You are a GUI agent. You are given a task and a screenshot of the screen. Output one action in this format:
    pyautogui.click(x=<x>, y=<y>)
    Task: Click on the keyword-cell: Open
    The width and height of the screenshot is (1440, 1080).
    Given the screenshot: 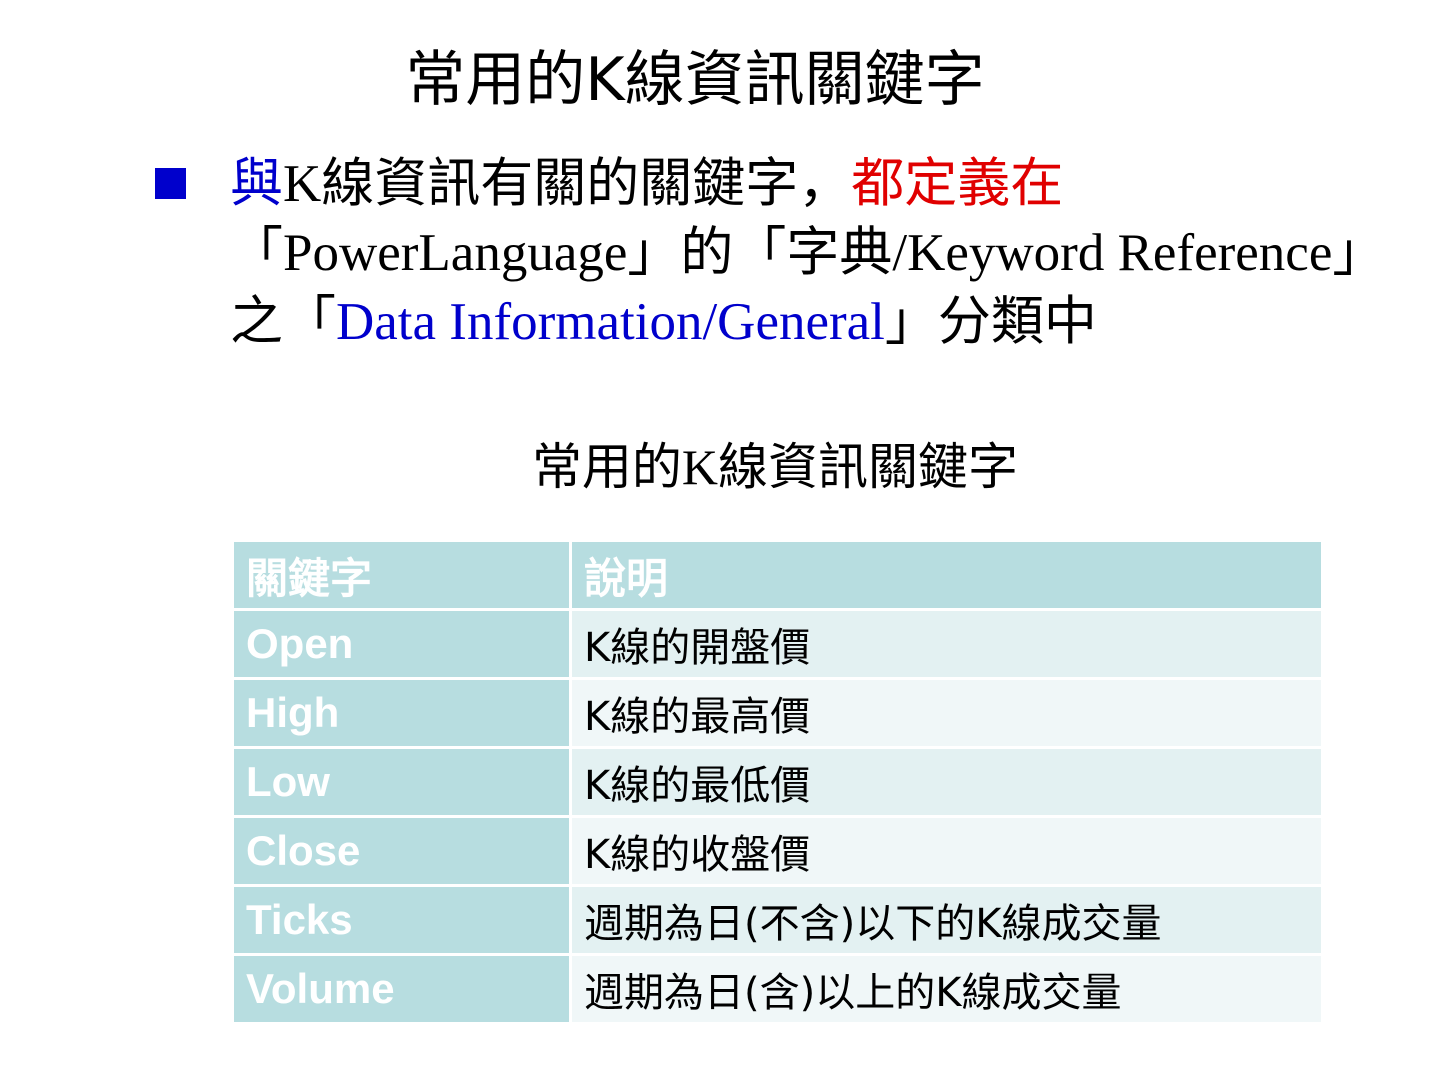 What is the action you would take?
    pyautogui.click(x=401, y=644)
    